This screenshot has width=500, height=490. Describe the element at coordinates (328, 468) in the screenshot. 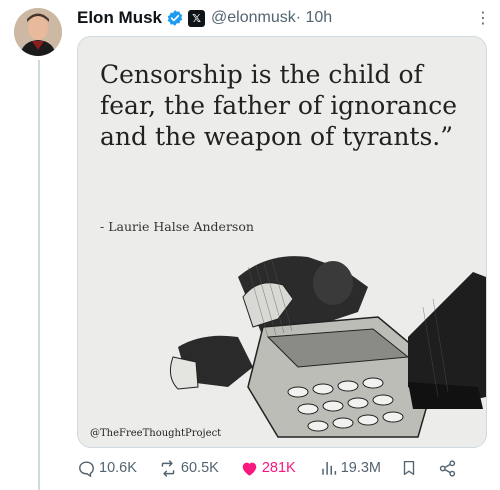

I see `views-icon` at that location.